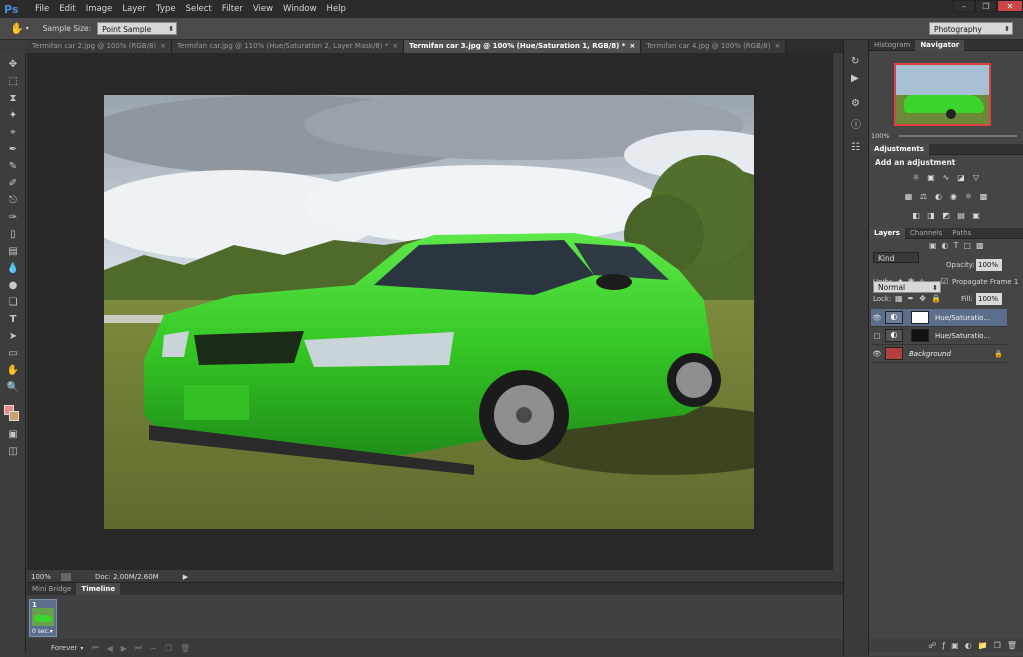 Image resolution: width=1023 pixels, height=657 pixels. Describe the element at coordinates (137, 29) in the screenshot. I see `sample-size-select: Point Sample` at that location.